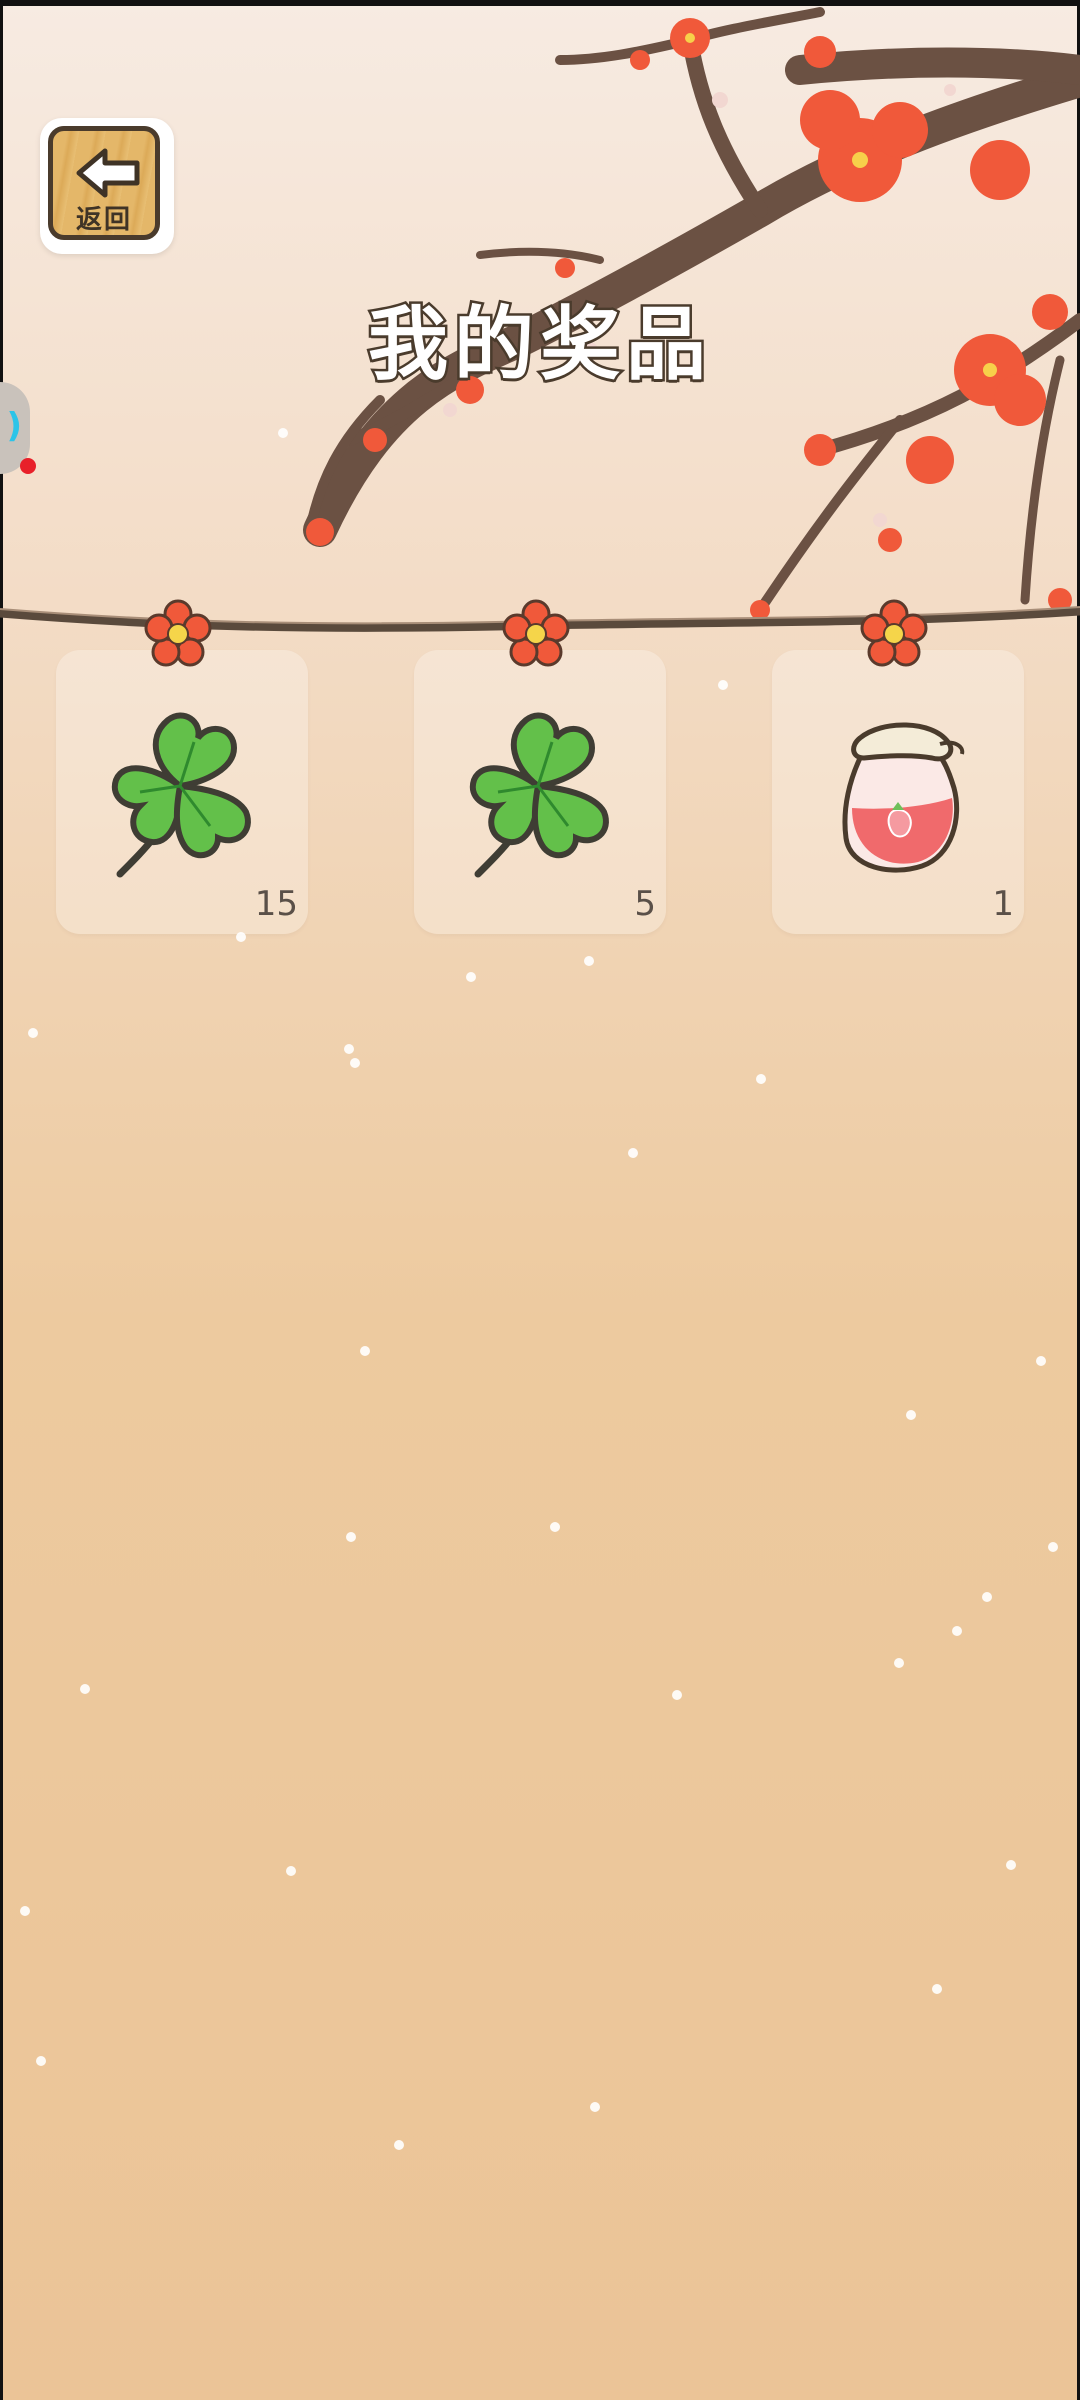 Image resolution: width=1080 pixels, height=2400 pixels. Describe the element at coordinates (103, 220) in the screenshot. I see `back-button-label: 返回` at that location.